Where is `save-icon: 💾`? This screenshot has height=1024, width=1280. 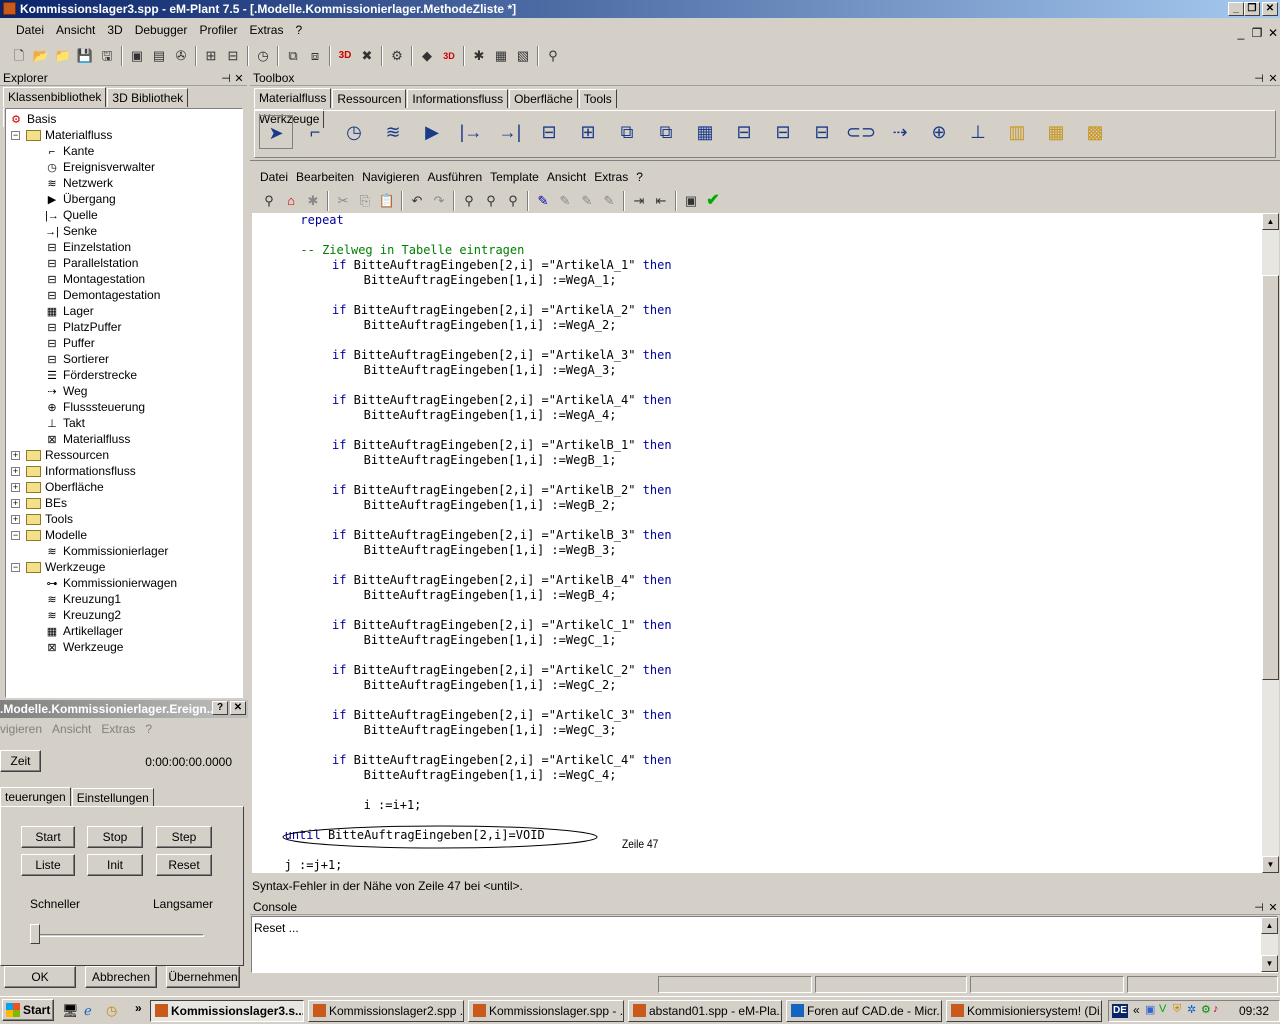 save-icon: 💾 is located at coordinates (85, 56).